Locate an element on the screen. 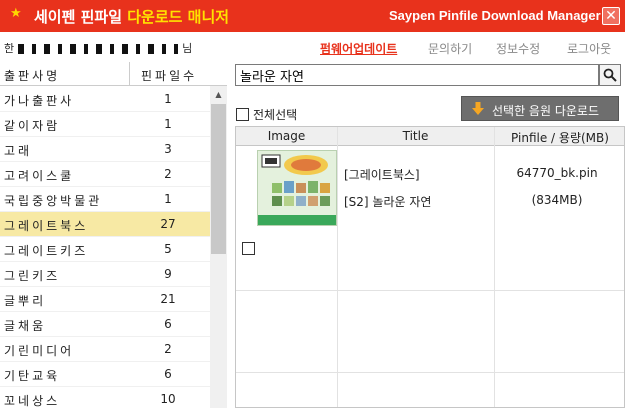 This screenshot has height=408, width=625. search-button is located at coordinates (610, 75).